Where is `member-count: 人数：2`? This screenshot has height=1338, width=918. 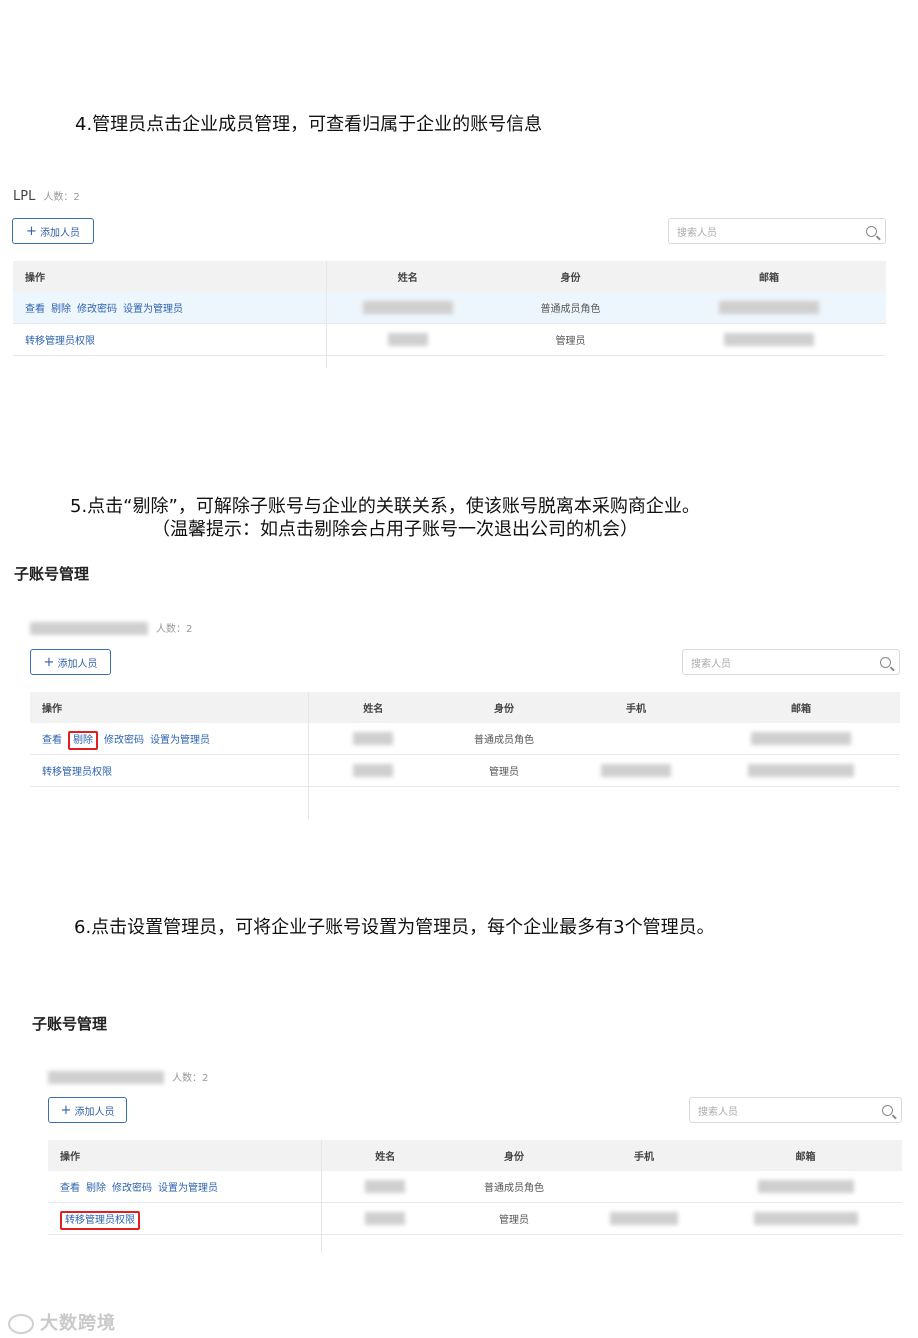
member-count: 人数：2 is located at coordinates (174, 629).